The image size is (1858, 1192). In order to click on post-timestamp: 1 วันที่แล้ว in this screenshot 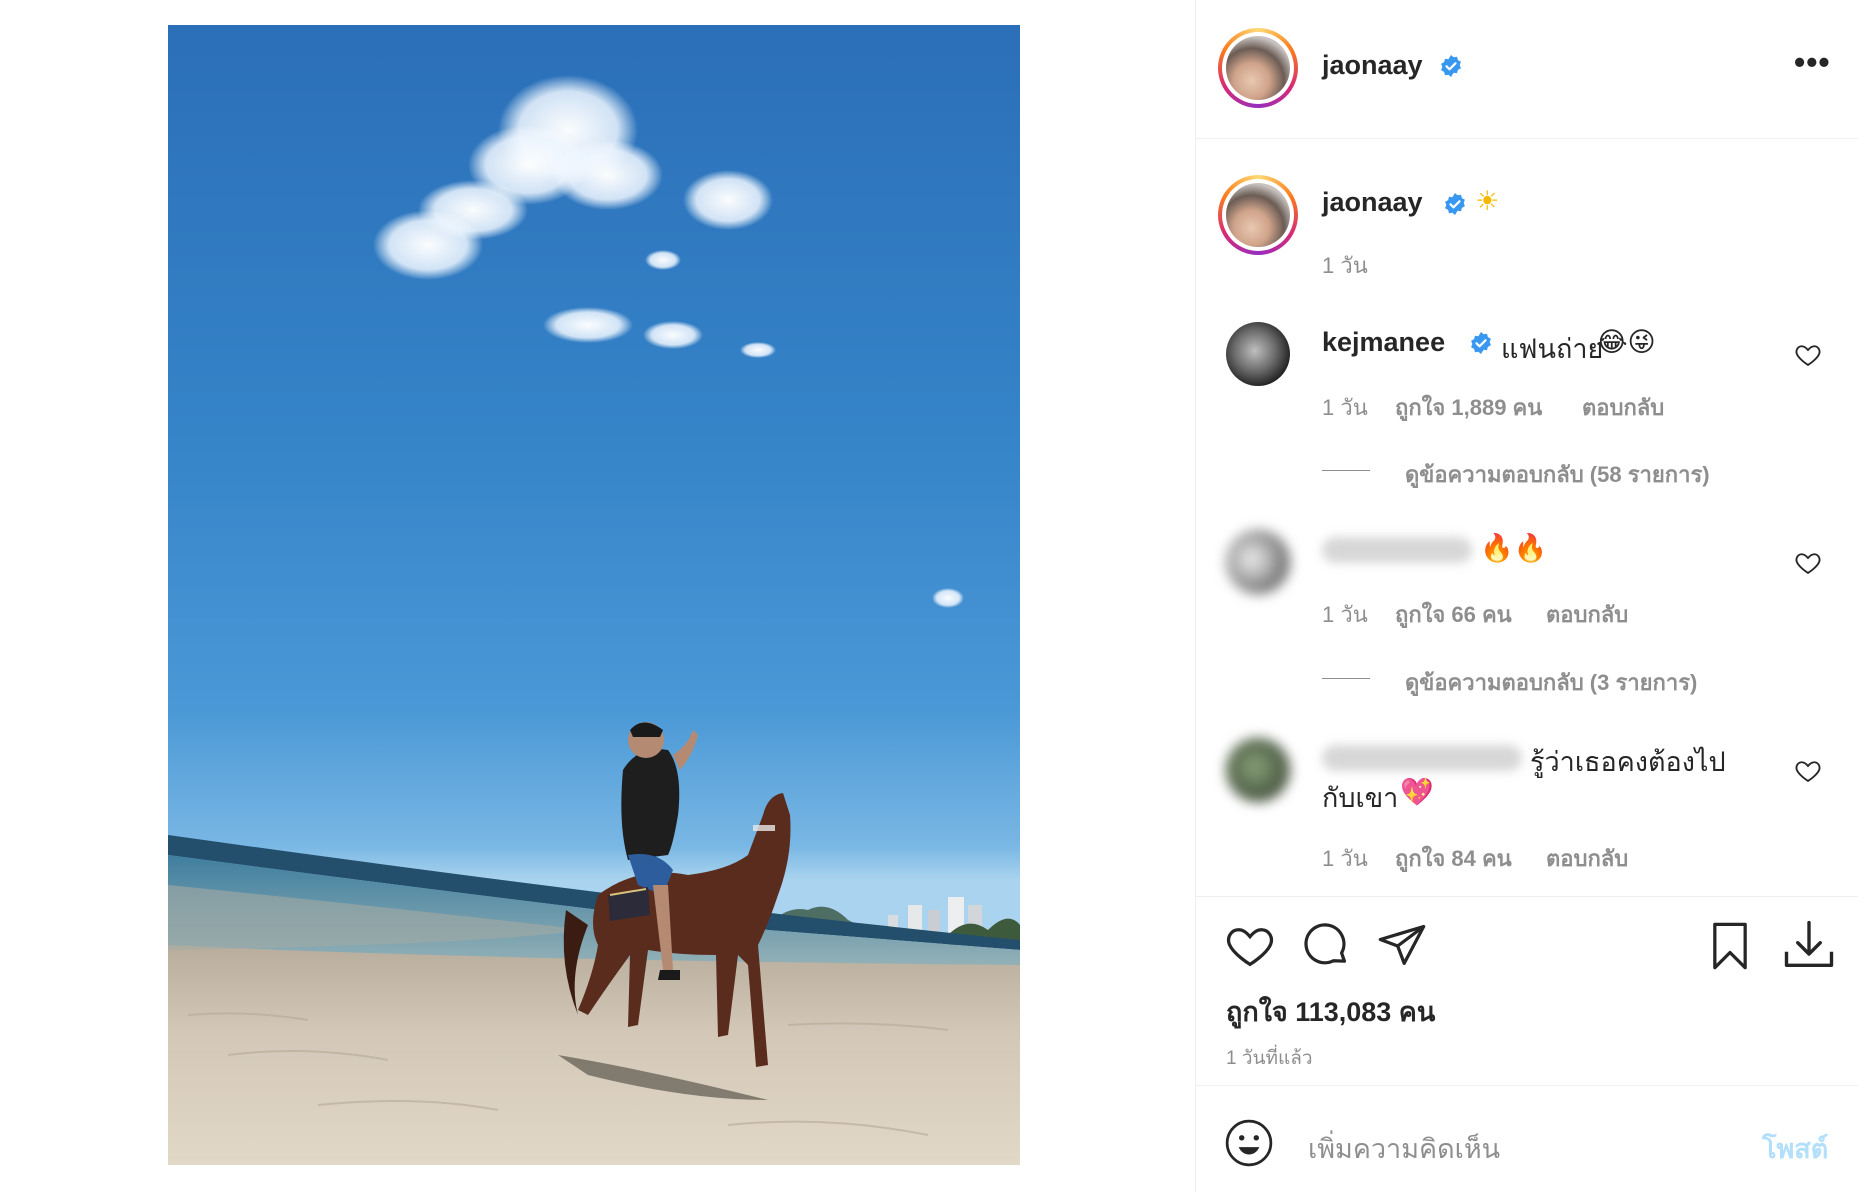, I will do `click(1269, 1058)`.